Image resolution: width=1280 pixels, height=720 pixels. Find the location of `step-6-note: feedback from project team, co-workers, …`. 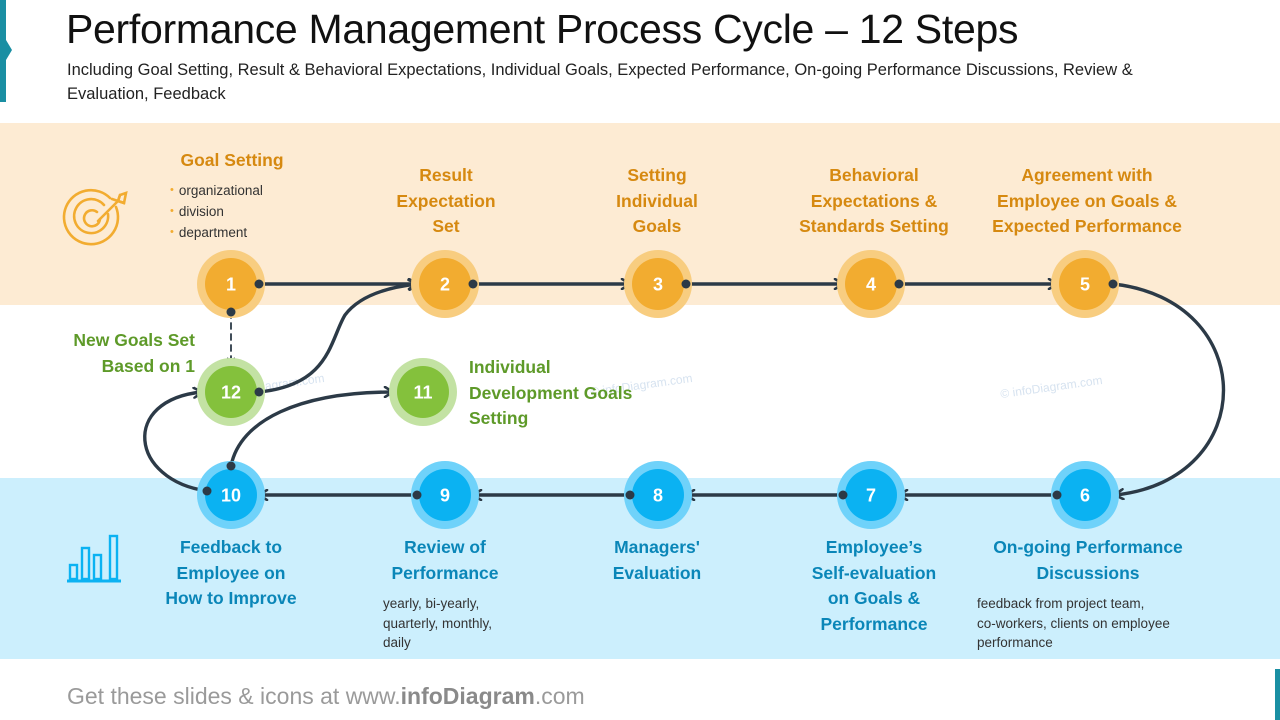

step-6-note: feedback from project team, co-workers, … is located at coordinates (1073, 623).